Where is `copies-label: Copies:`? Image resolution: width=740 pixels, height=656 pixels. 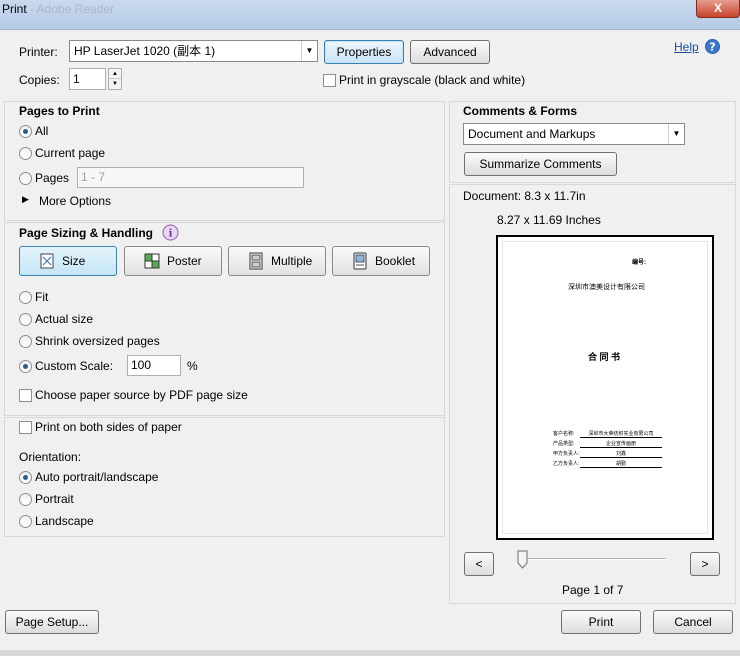 copies-label: Copies: is located at coordinates (39, 80).